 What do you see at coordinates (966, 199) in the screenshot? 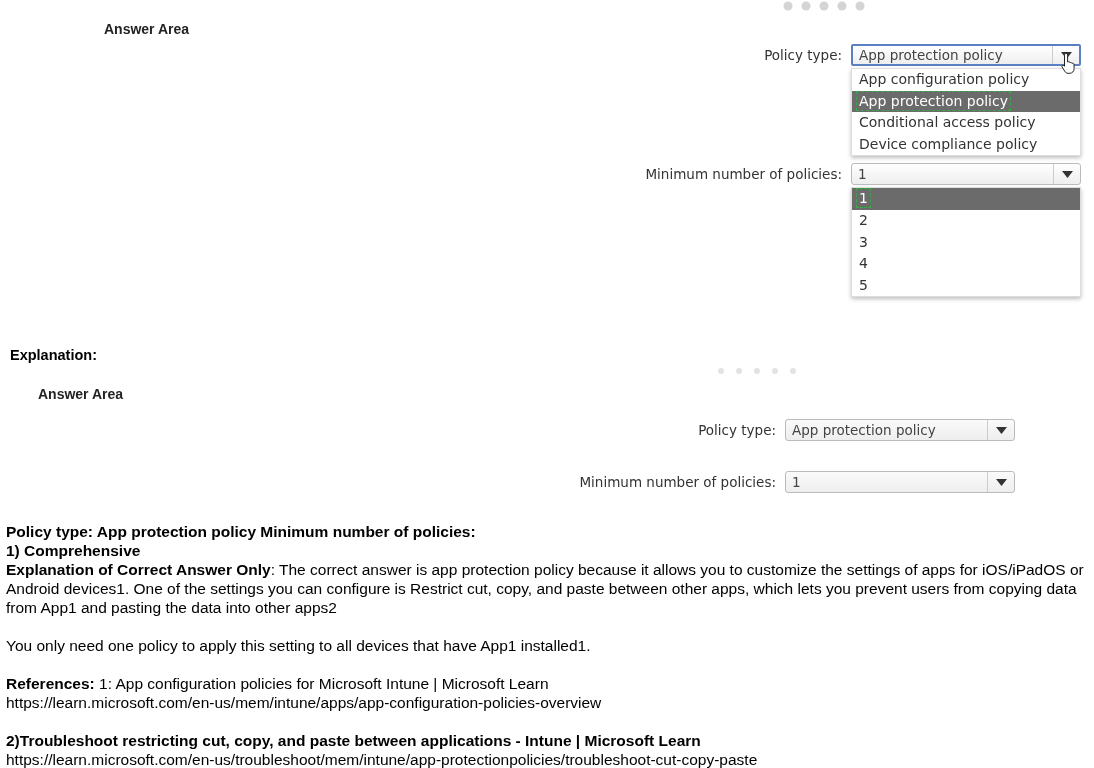
I see `dropdown-option: 1` at bounding box center [966, 199].